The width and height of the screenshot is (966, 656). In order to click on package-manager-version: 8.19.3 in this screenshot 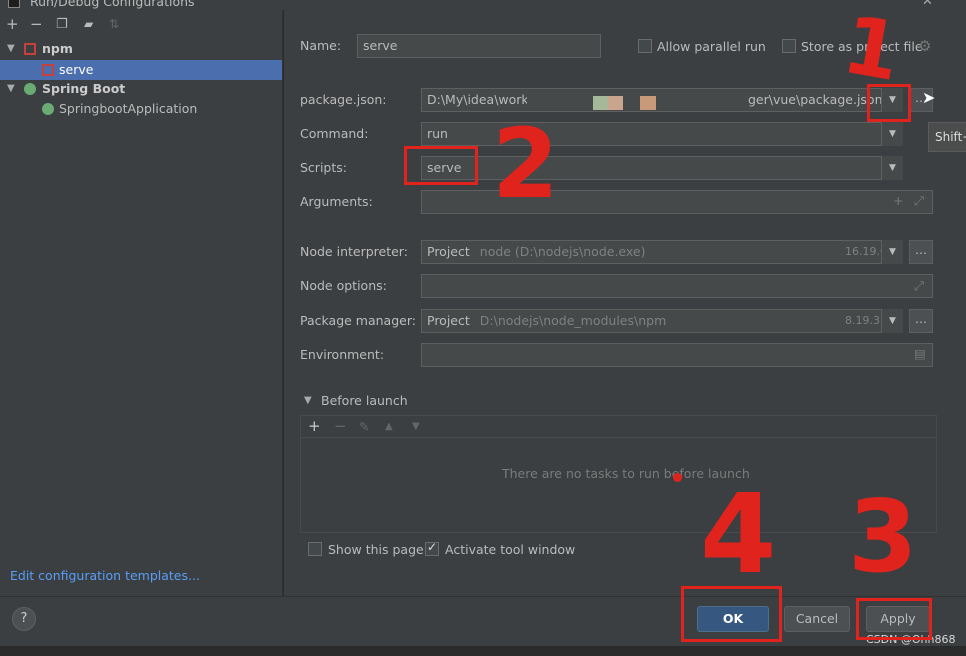, I will do `click(862, 320)`.